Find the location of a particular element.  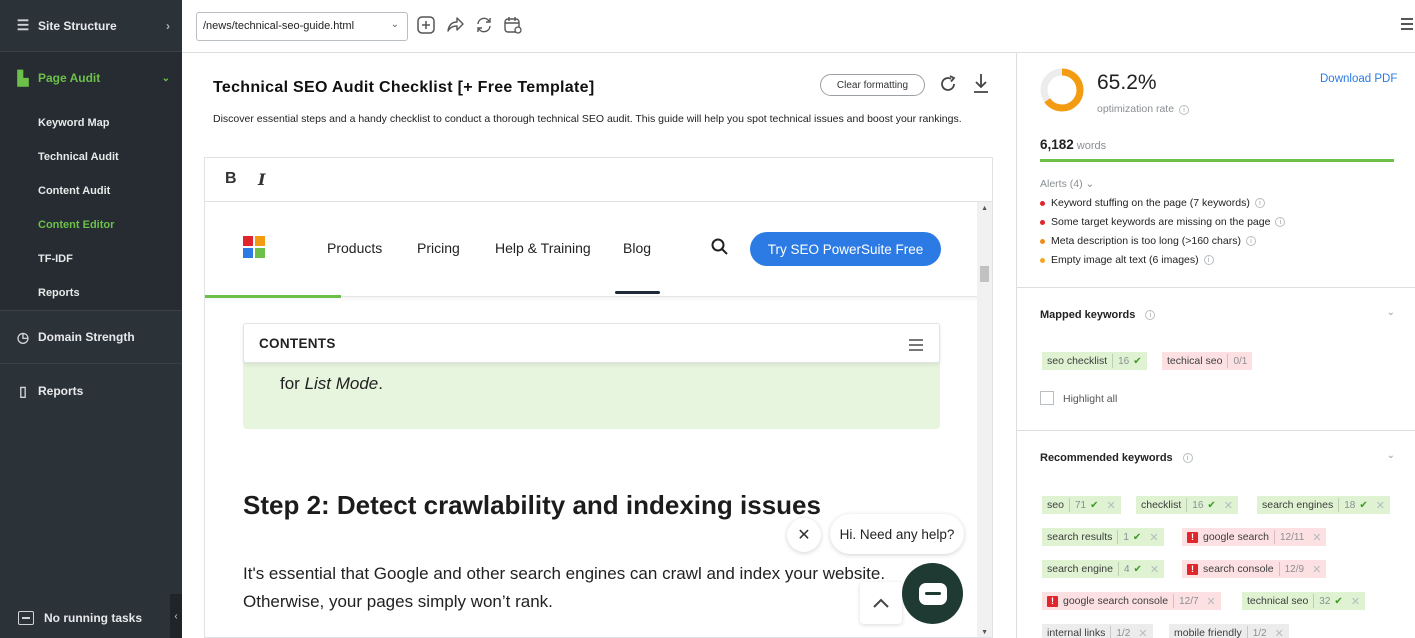

keyword-chip: seo checklist 16 ✔ is located at coordinates (1094, 361).